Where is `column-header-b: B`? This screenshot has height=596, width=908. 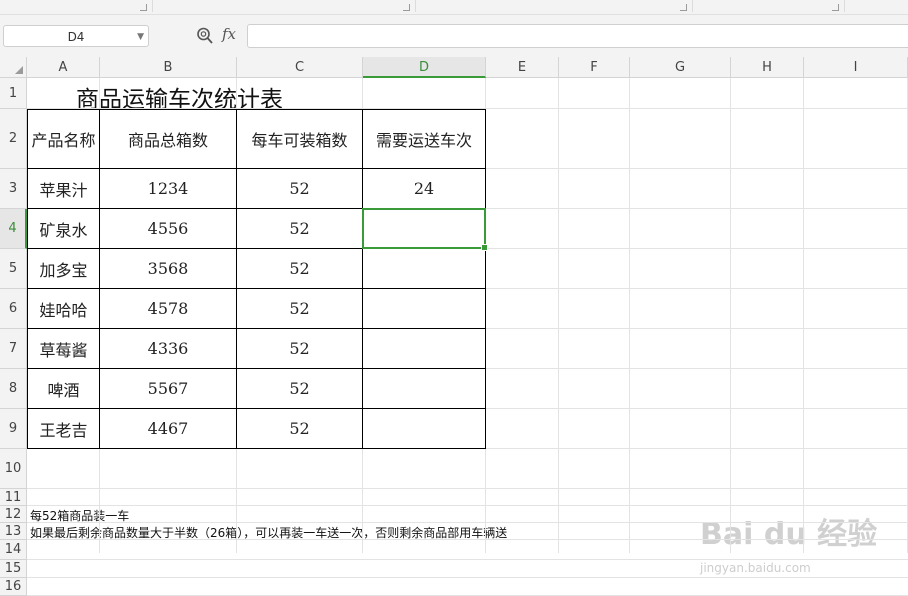
column-header-b: B is located at coordinates (168, 67).